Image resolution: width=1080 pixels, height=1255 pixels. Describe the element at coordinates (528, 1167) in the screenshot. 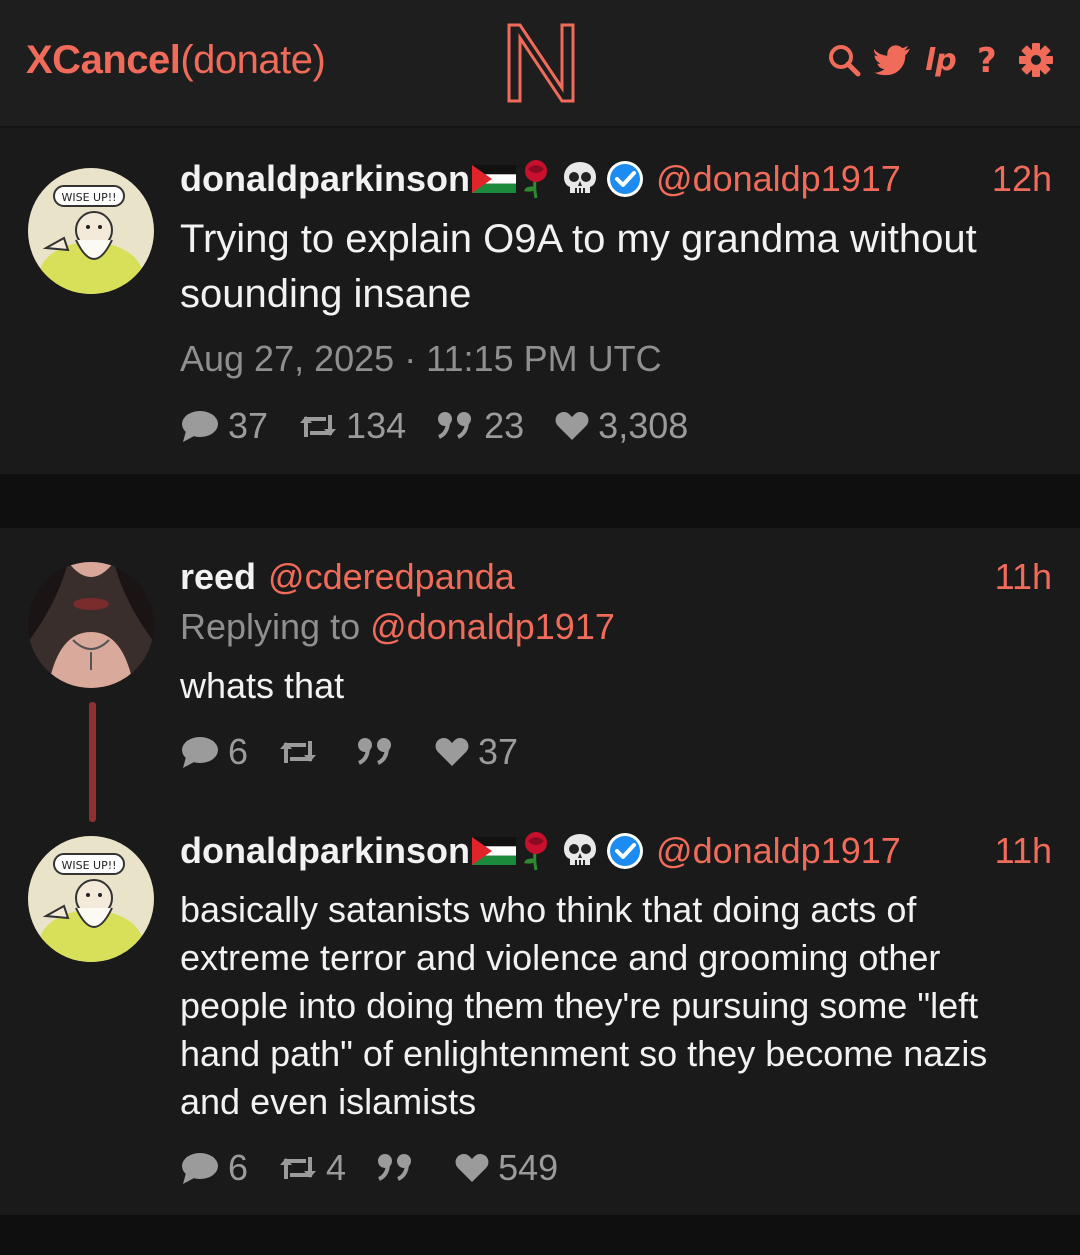

I see `like-count-value: 549` at that location.